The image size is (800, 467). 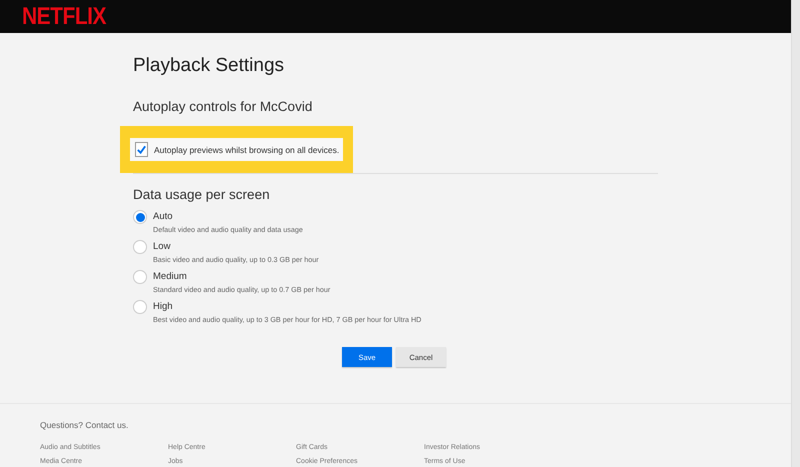 I want to click on radio-label: Low, so click(x=162, y=247).